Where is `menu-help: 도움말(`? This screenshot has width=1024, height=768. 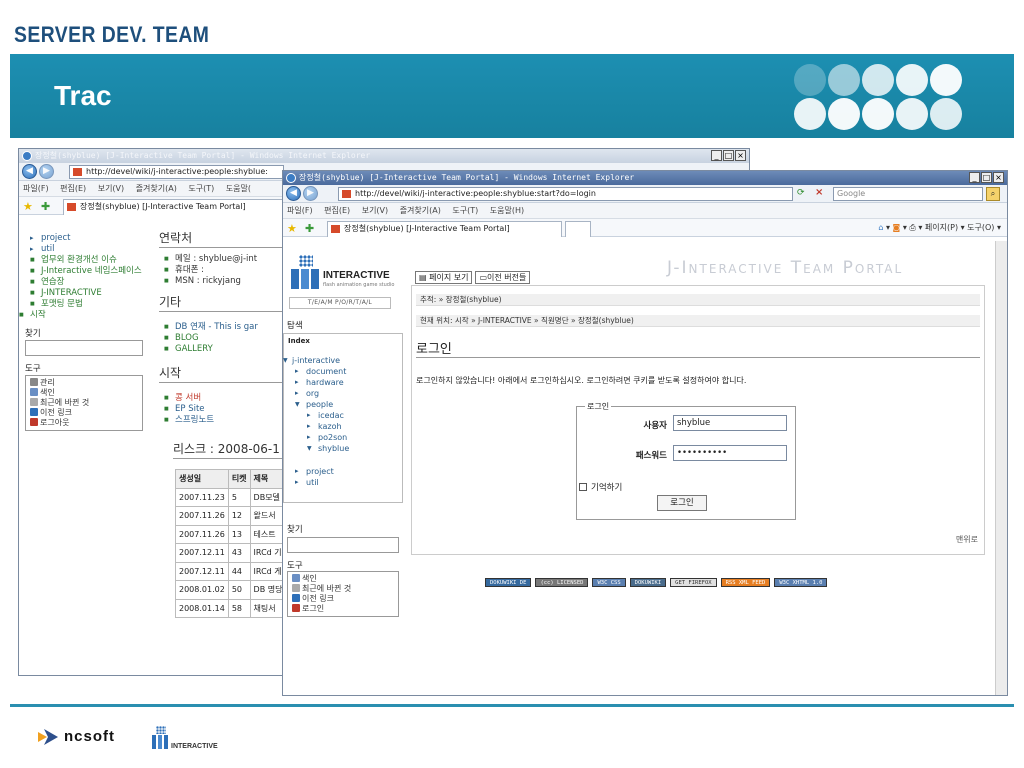
menu-help: 도움말( is located at coordinates (238, 188).